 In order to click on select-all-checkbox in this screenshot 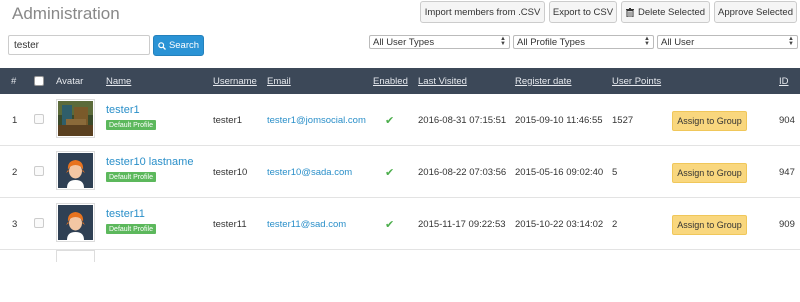, I will do `click(39, 81)`.